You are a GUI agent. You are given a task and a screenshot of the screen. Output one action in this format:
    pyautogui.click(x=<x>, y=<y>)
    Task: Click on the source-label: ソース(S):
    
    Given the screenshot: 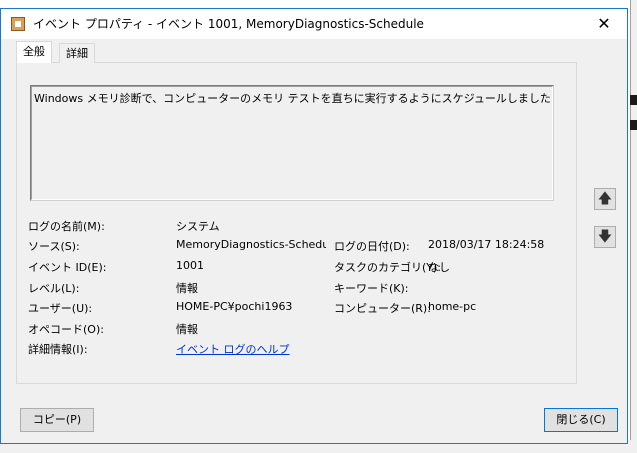 What is the action you would take?
    pyautogui.click(x=54, y=246)
    